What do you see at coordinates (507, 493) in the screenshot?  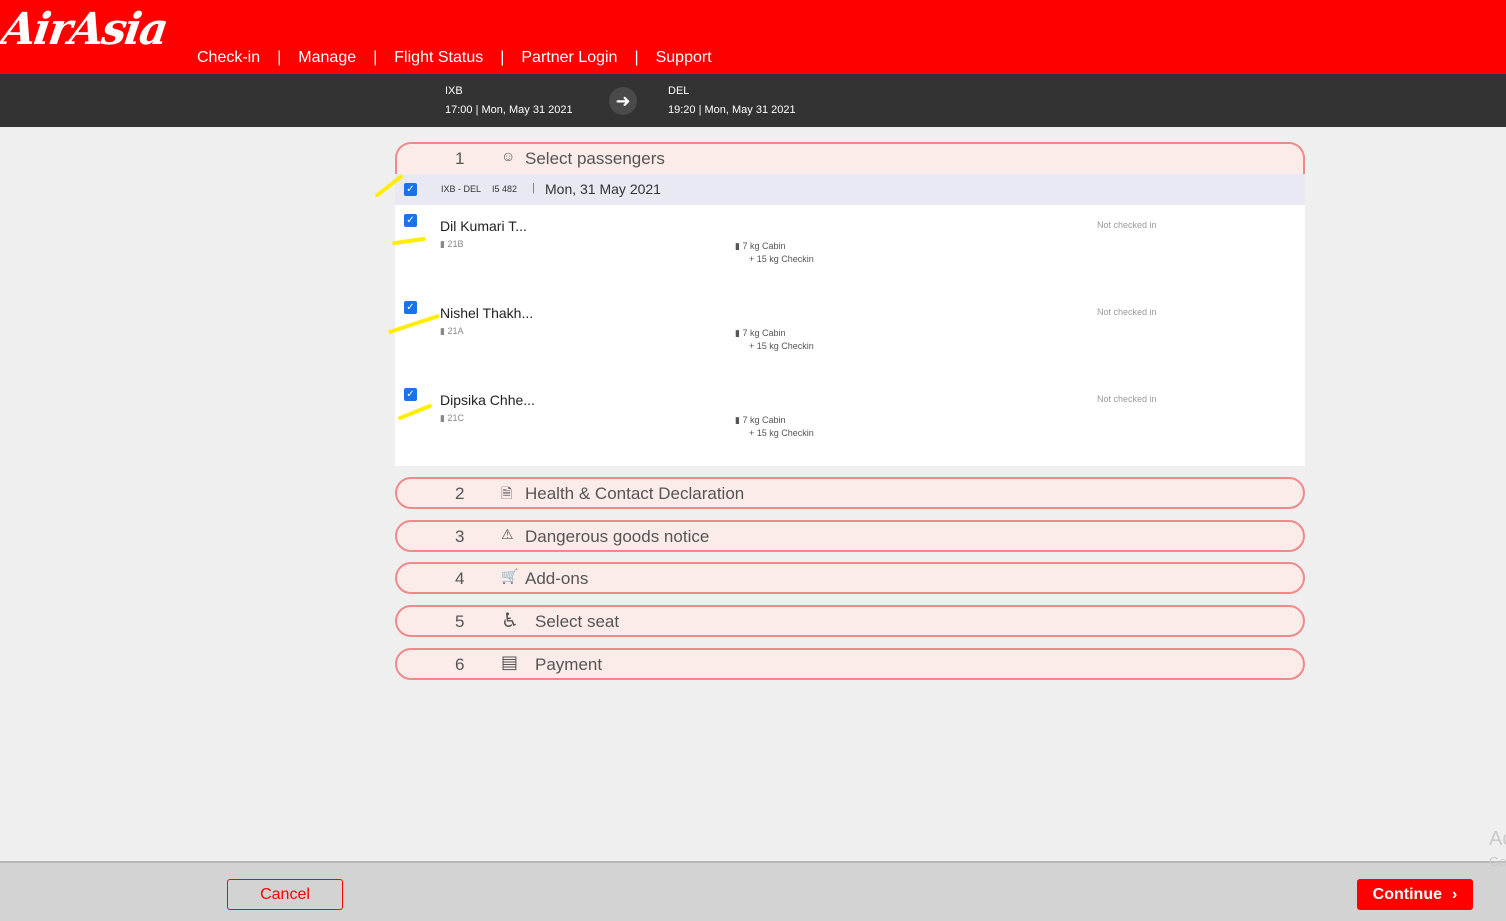 I see `document-icon: 🗎` at bounding box center [507, 493].